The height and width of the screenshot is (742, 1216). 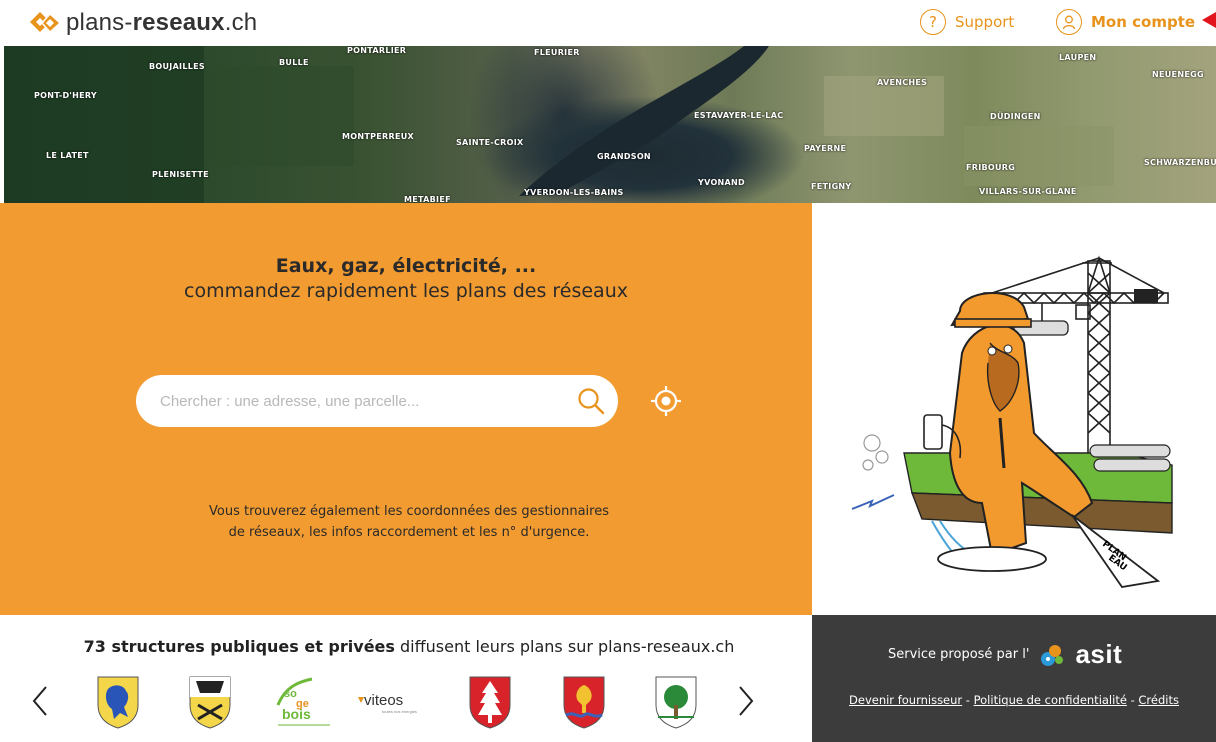 What do you see at coordinates (378, 136) in the screenshot?
I see `map-place-label: MONTPERREUX` at bounding box center [378, 136].